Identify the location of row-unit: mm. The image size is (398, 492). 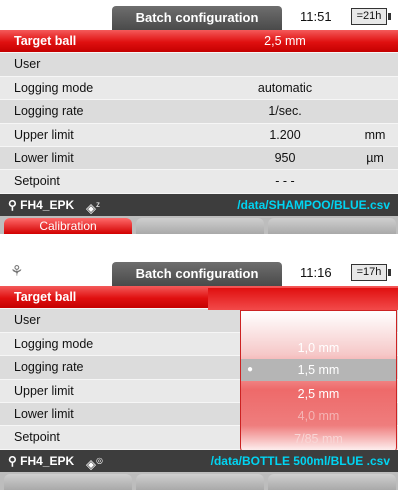
(375, 134).